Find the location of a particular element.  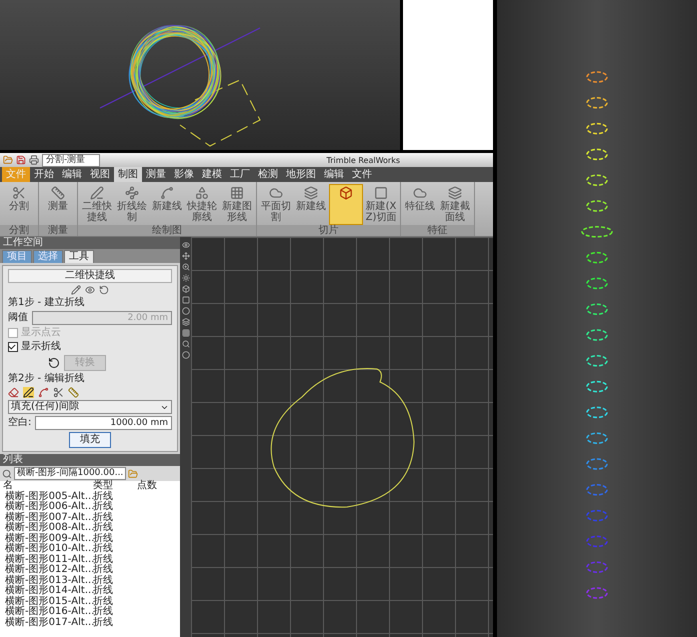

ruler-icon is located at coordinates (73, 392).